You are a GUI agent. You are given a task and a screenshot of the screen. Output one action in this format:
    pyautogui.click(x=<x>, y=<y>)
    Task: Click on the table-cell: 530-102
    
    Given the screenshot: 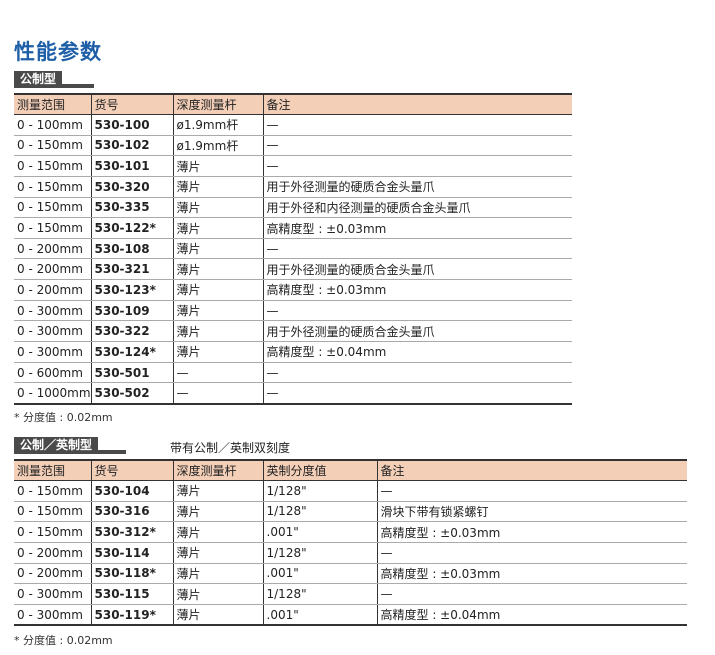 What is the action you would take?
    pyautogui.click(x=132, y=146)
    